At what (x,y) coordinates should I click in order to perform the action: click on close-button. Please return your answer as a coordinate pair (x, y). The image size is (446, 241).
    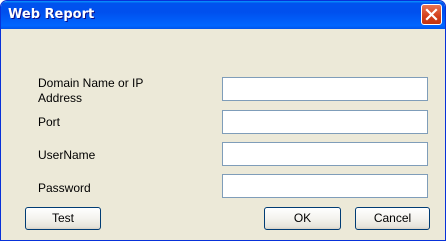
    Looking at the image, I should click on (431, 14).